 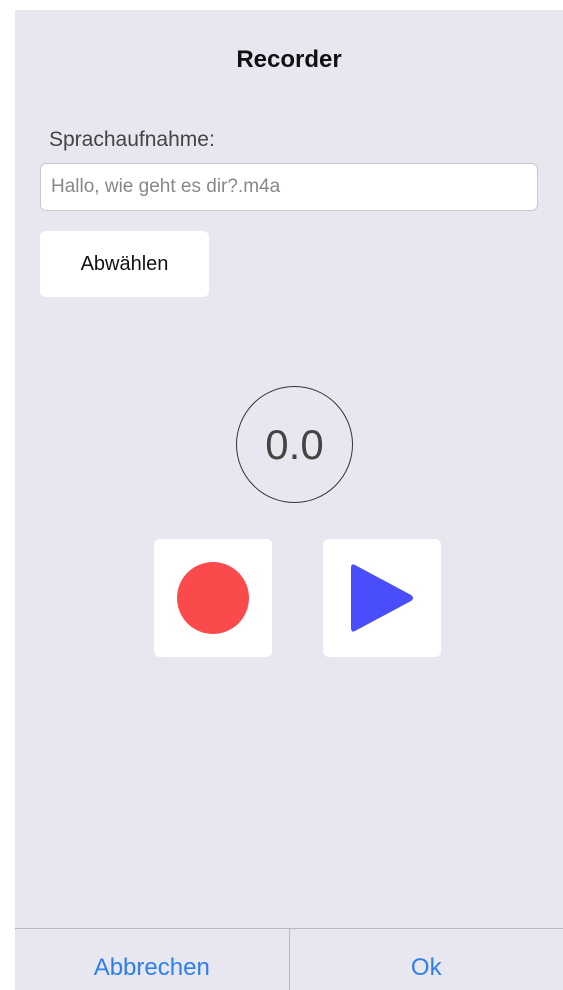 I want to click on play-button, so click(x=382, y=598).